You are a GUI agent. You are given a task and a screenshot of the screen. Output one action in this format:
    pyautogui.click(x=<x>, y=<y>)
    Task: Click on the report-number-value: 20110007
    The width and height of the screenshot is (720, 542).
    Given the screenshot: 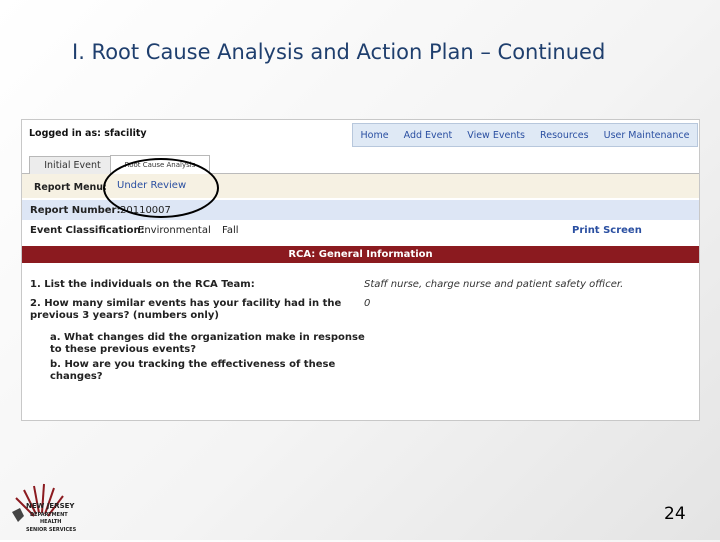 What is the action you would take?
    pyautogui.click(x=145, y=210)
    